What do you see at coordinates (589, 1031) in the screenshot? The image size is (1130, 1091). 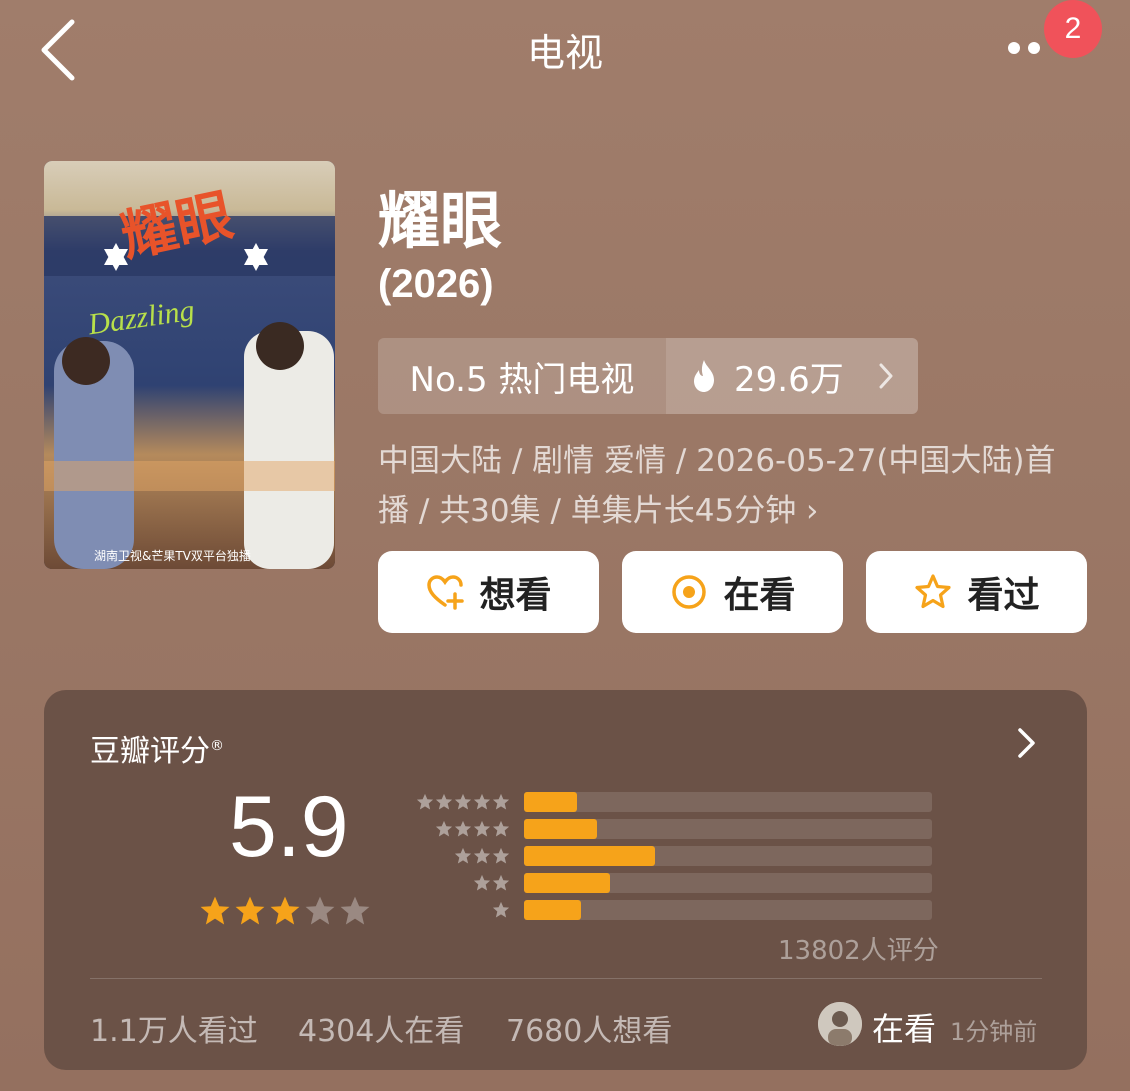 I see `want-count: 7680人想看` at bounding box center [589, 1031].